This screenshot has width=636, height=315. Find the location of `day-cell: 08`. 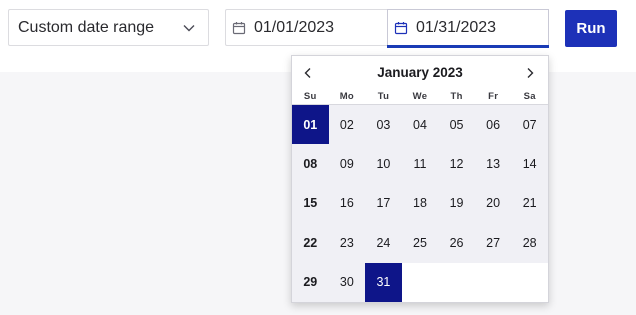

day-cell: 08 is located at coordinates (310, 164).